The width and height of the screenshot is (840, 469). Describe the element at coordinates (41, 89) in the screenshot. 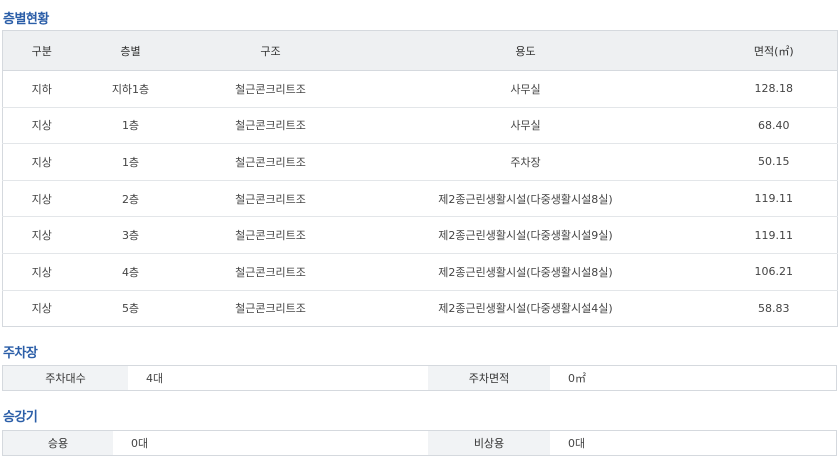

I see `cell-division: 지하` at that location.